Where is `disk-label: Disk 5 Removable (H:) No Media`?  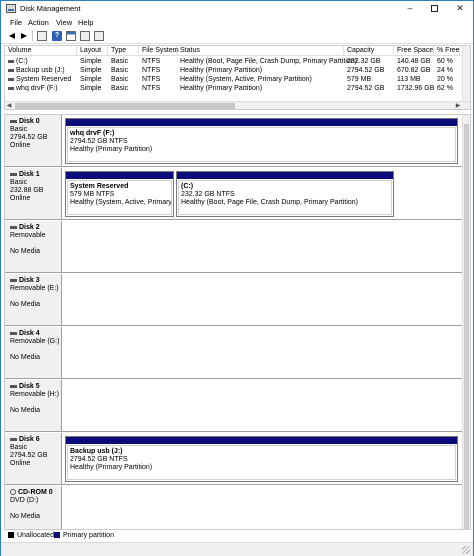 disk-label: Disk 5 Removable (H:) No Media is located at coordinates (33, 405).